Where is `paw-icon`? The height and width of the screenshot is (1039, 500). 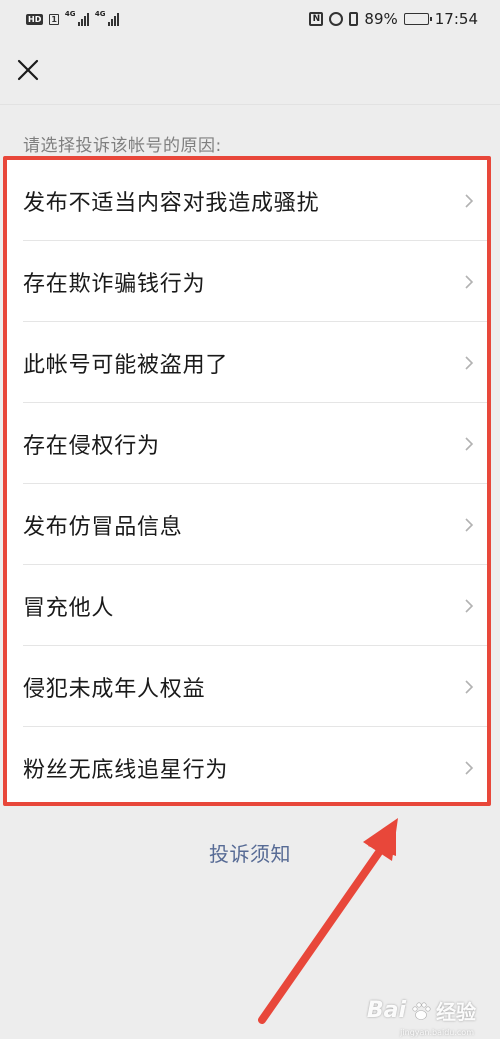 paw-icon is located at coordinates (421, 1010).